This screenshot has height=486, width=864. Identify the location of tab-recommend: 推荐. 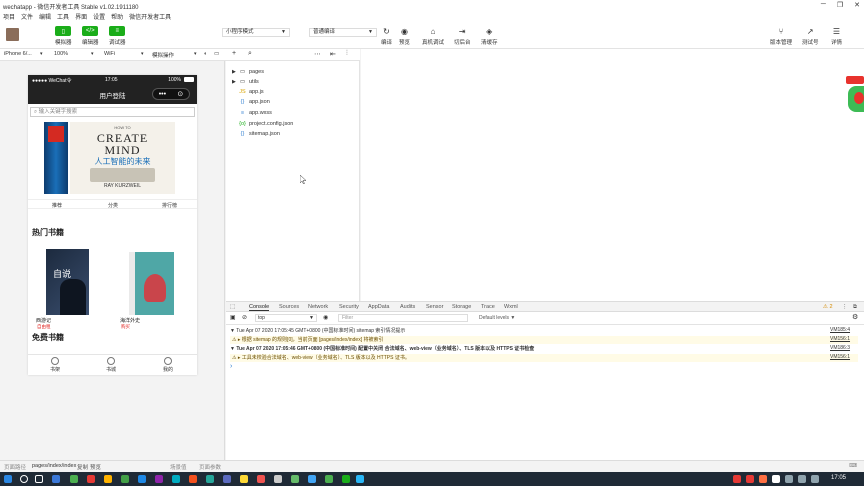
(57, 205).